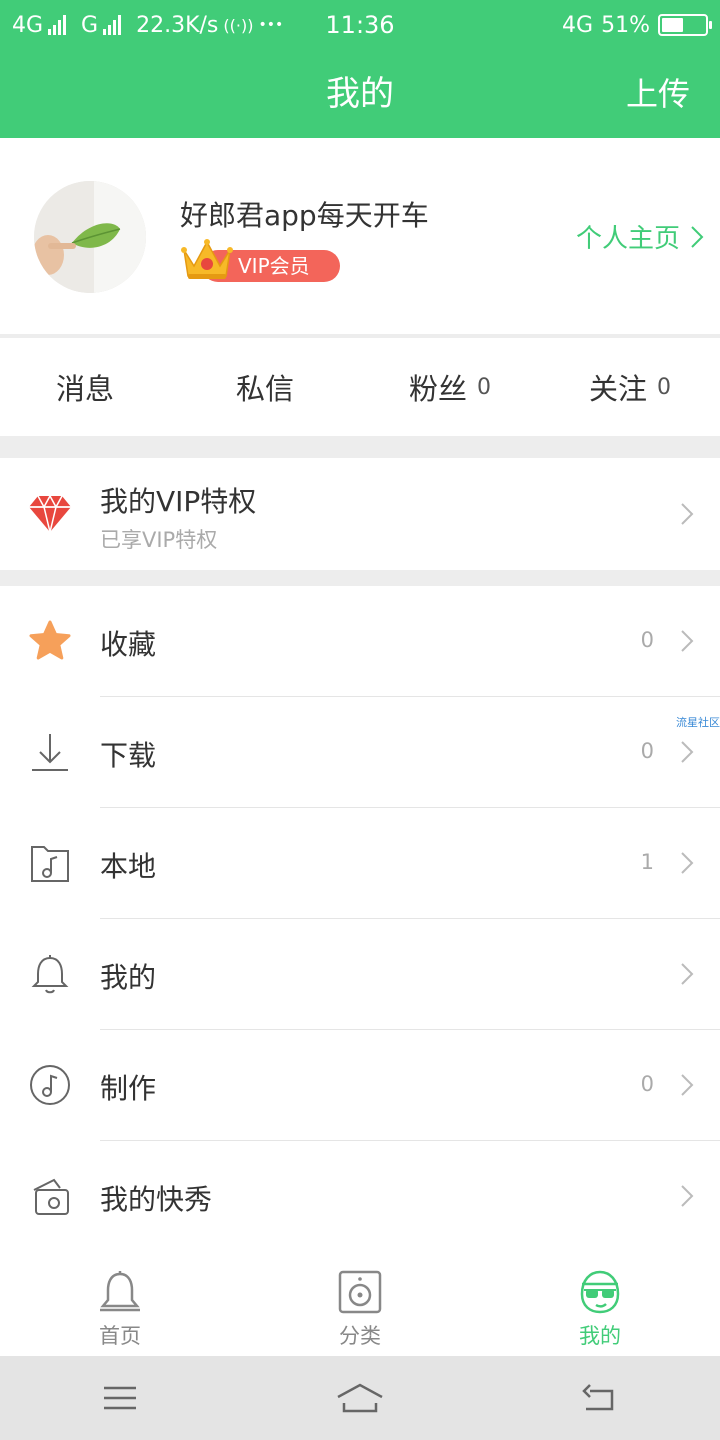  Describe the element at coordinates (578, 25) in the screenshot. I see `network-type-3: 4G` at that location.